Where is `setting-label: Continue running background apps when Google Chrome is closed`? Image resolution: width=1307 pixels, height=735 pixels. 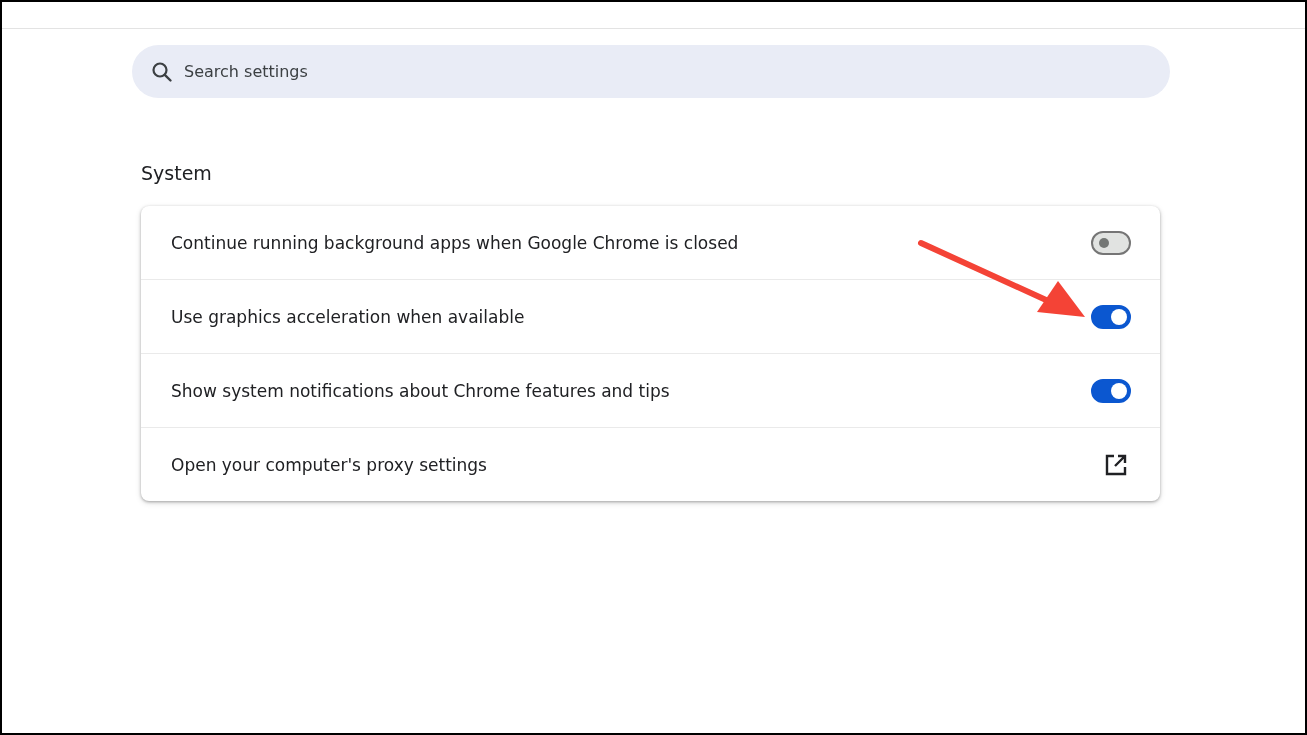
setting-label: Continue running background apps when Google Chrome is closed is located at coordinates (455, 242).